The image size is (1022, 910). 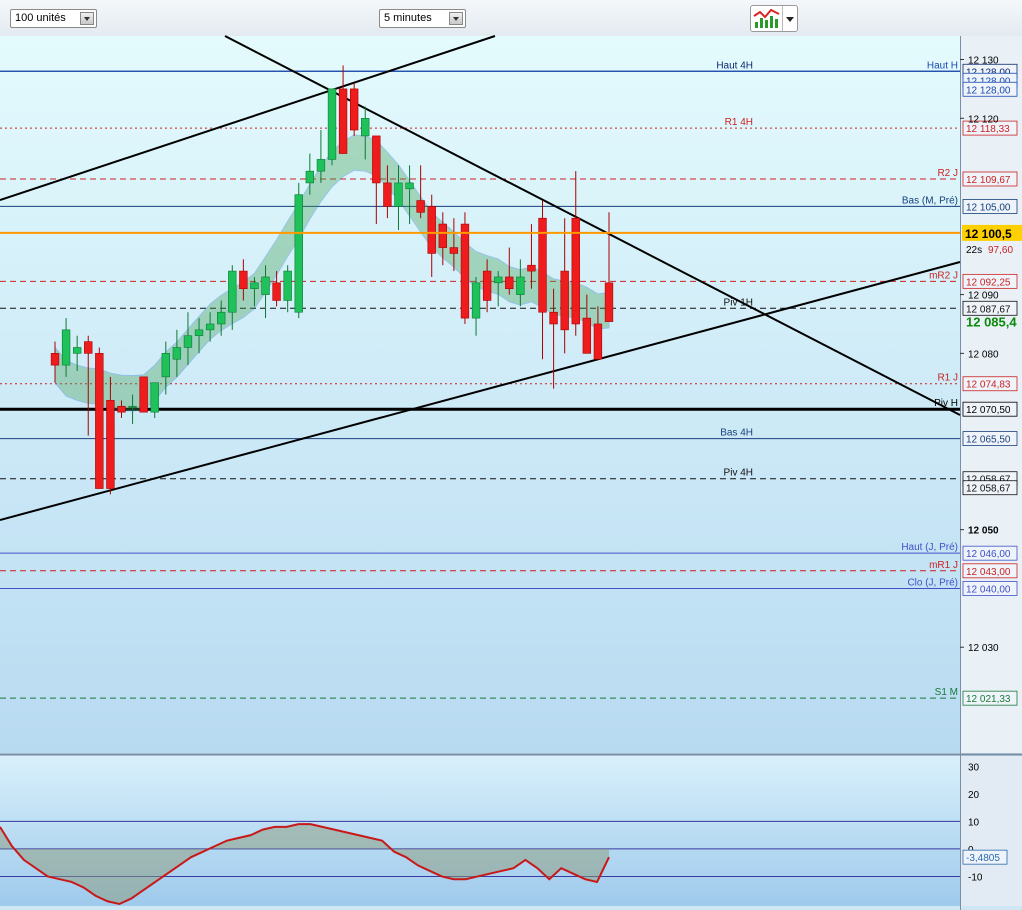 I want to click on y-tick-label: 12 090, so click(x=983, y=296).